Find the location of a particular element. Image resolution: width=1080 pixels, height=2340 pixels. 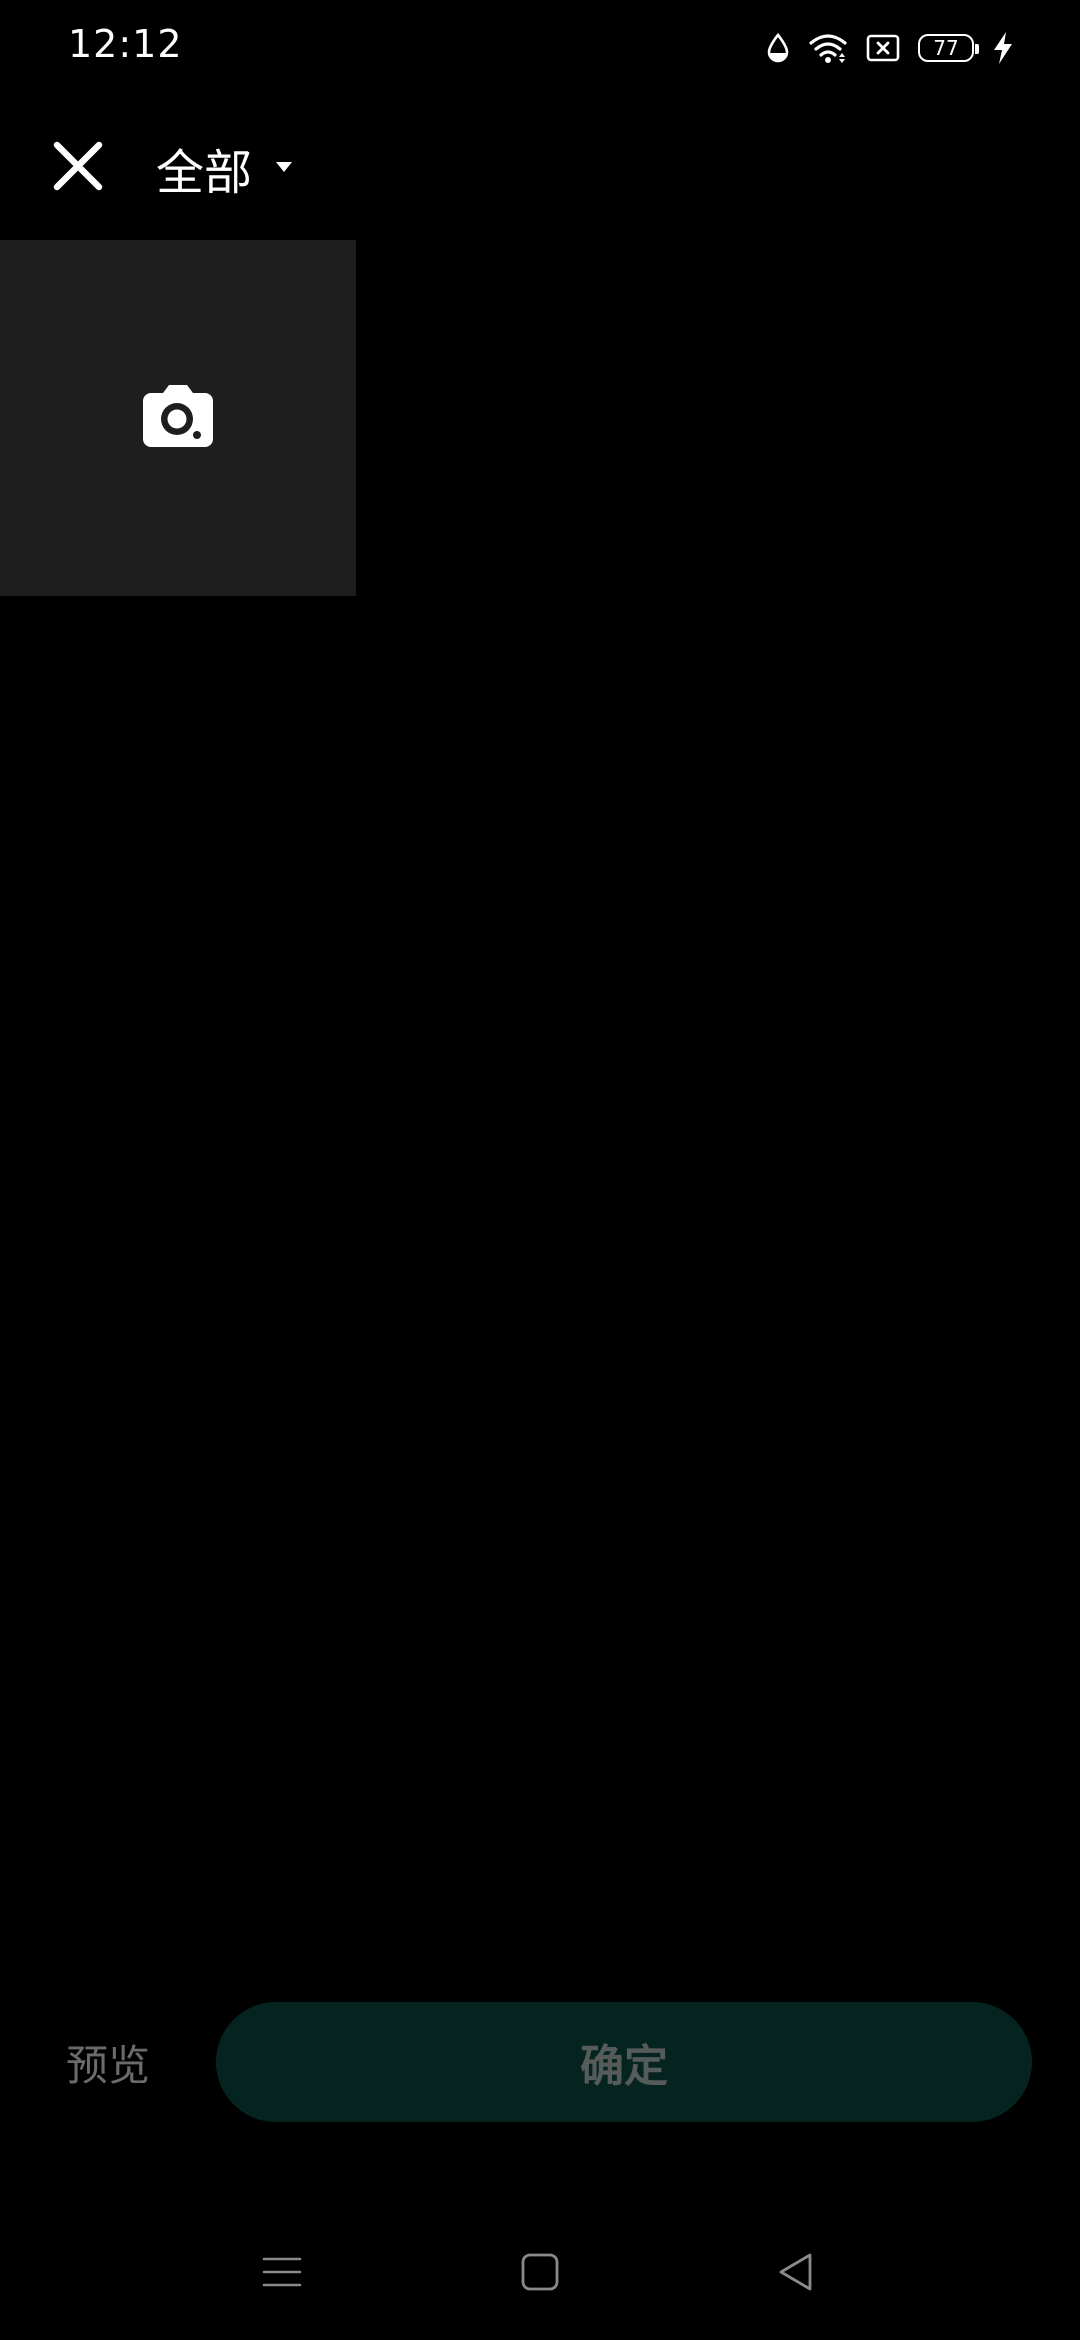

album-selector: 全部 is located at coordinates (225, 168).